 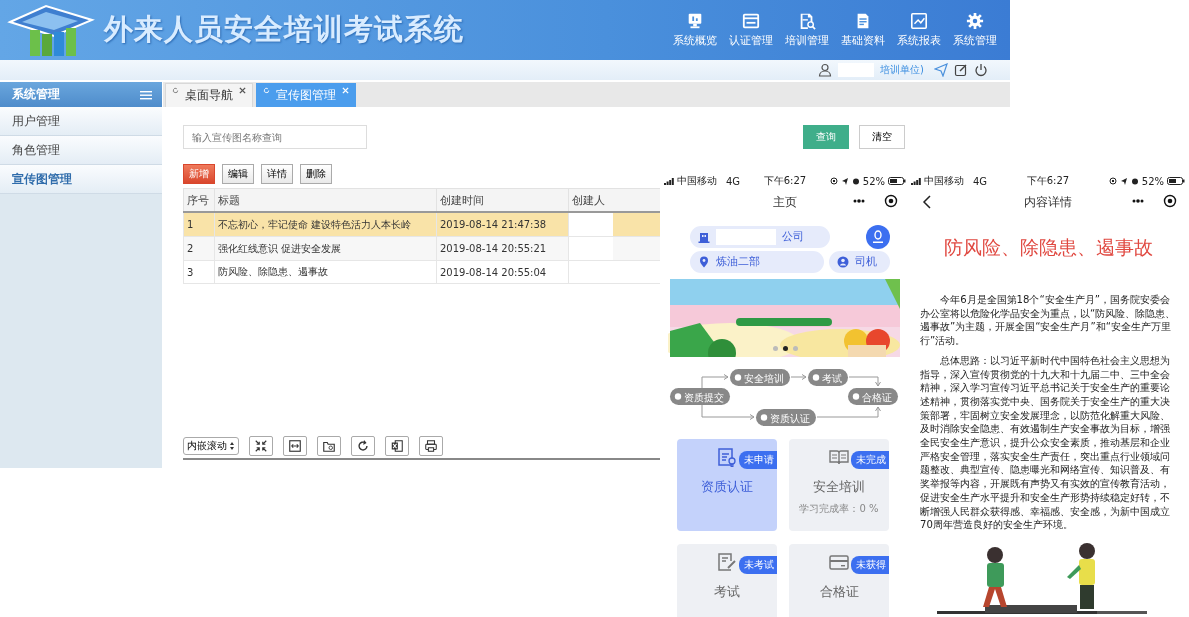 I want to click on spreadsheet-icon, so click(x=397, y=446).